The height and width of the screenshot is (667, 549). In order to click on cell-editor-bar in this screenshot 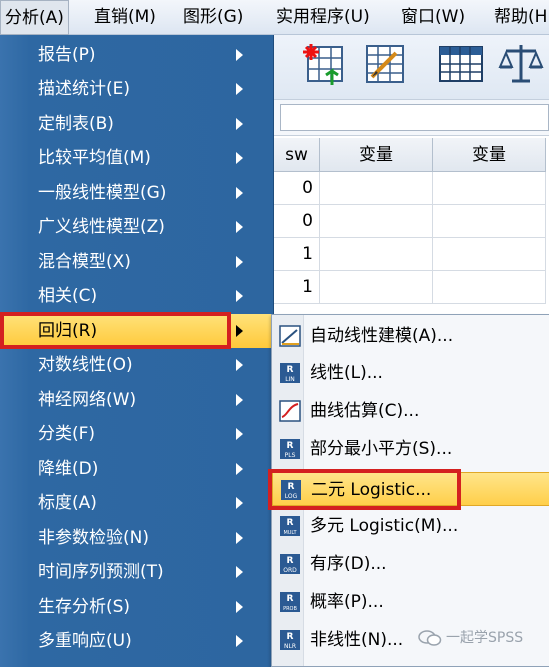, I will do `click(411, 118)`.